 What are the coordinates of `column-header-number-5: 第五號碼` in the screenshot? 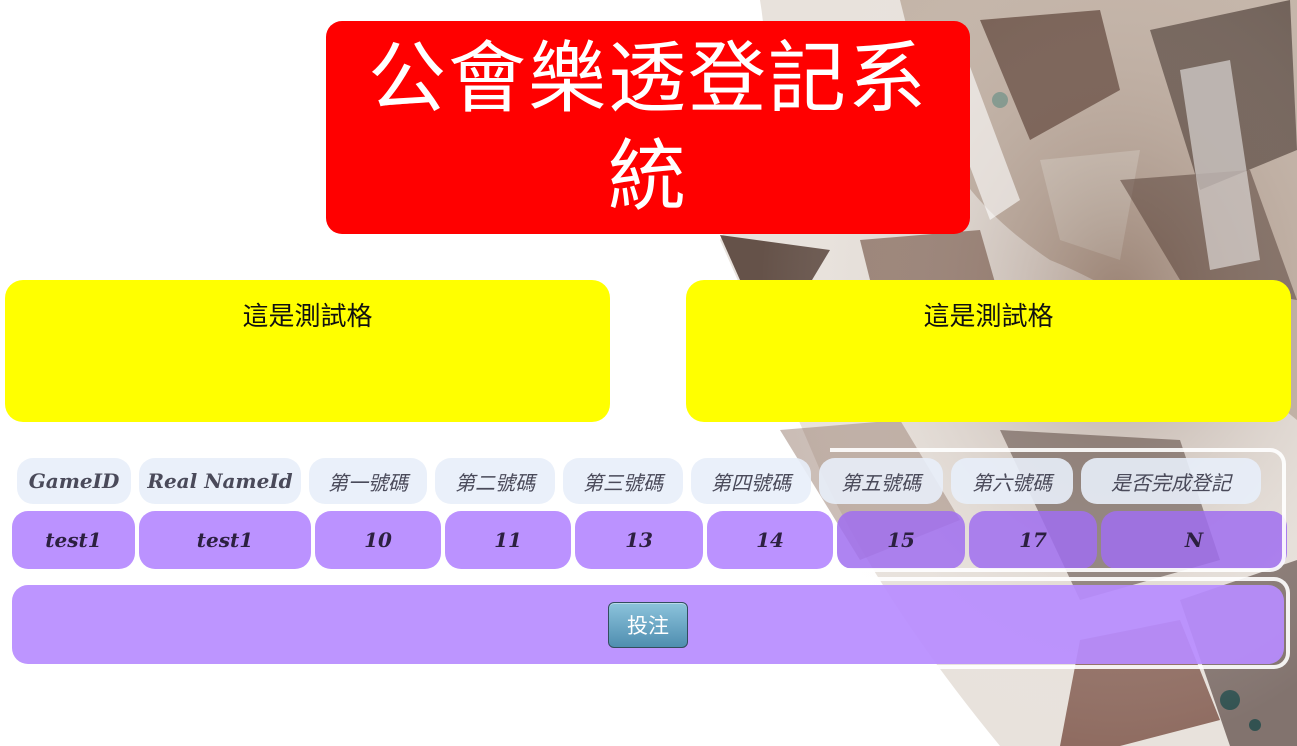 It's located at (881, 481).